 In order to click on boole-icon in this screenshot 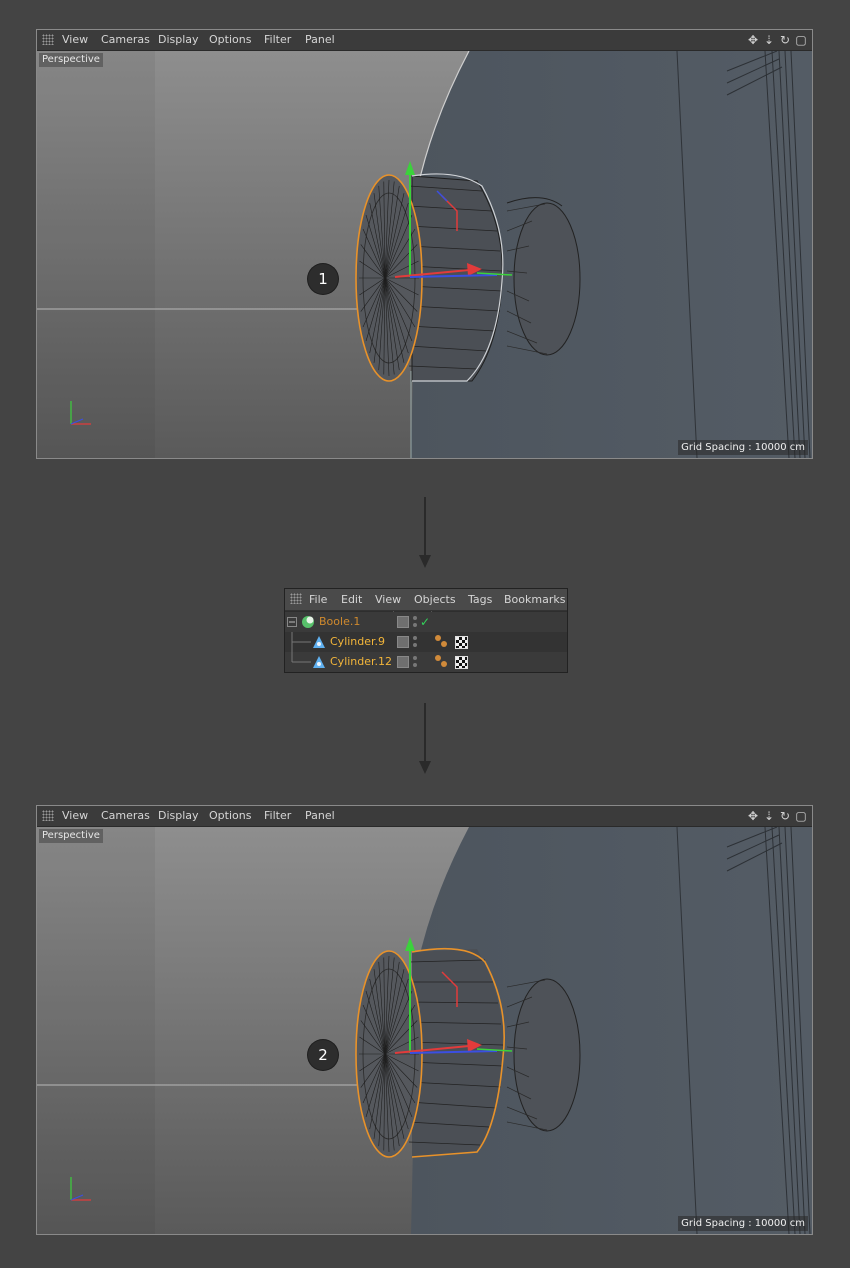, I will do `click(308, 622)`.